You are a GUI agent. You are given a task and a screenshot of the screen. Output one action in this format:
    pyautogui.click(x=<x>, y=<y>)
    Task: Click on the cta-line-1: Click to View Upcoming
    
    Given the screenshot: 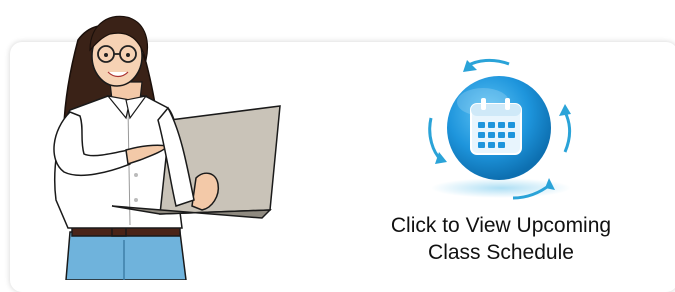 What is the action you would take?
    pyautogui.click(x=501, y=225)
    